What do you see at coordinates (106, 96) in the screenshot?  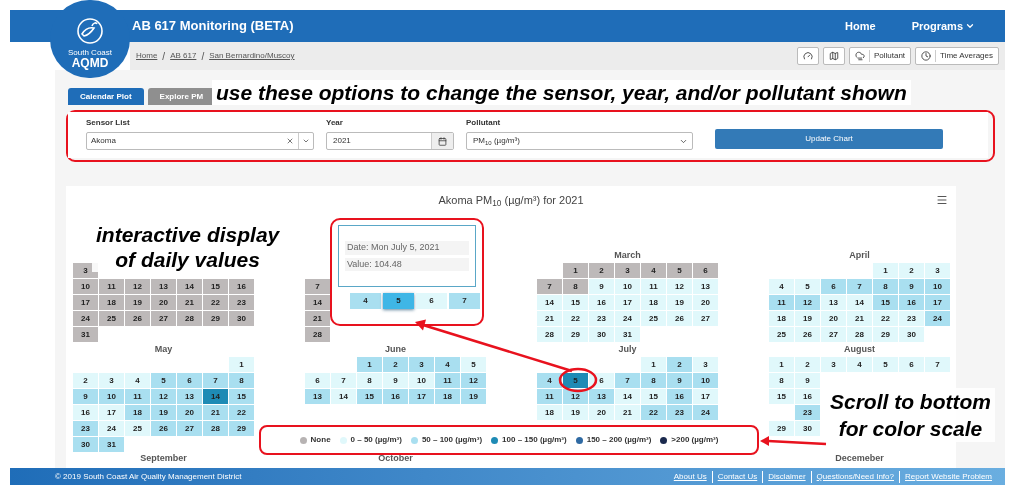 I see `tab: Calendar Plot` at bounding box center [106, 96].